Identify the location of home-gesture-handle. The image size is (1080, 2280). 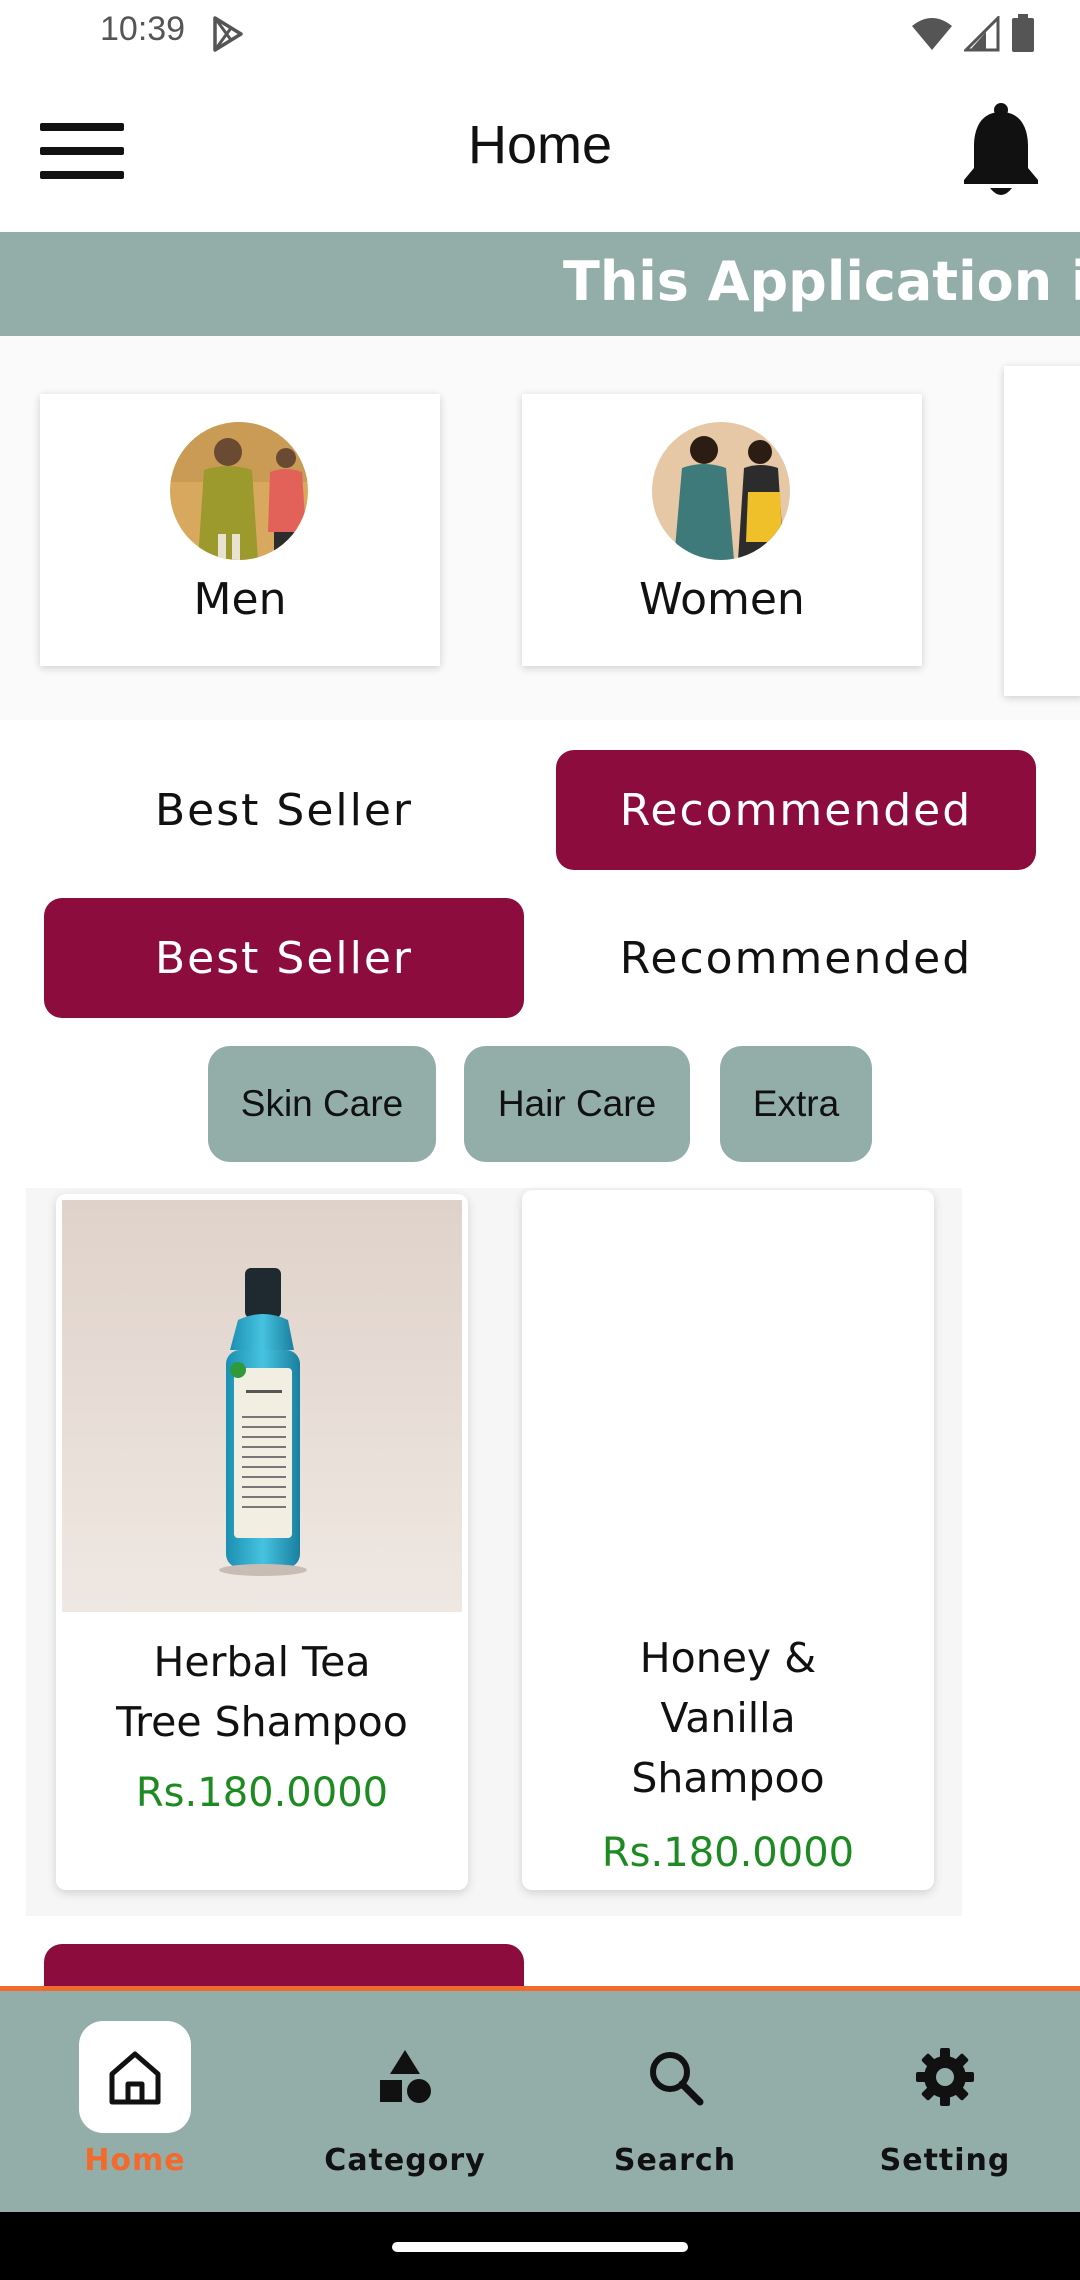
(540, 2247).